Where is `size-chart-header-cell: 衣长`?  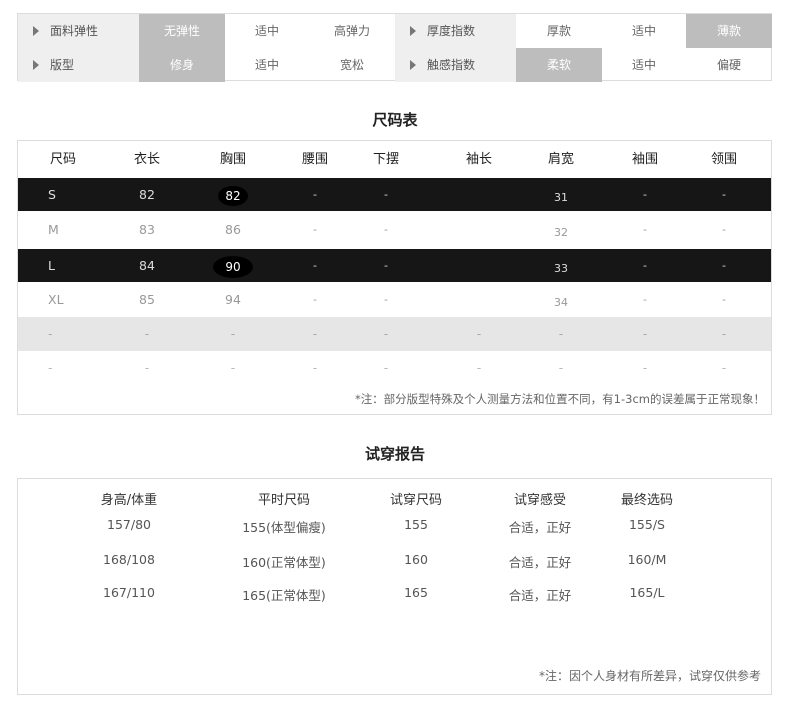 size-chart-header-cell: 衣长 is located at coordinates (146, 159).